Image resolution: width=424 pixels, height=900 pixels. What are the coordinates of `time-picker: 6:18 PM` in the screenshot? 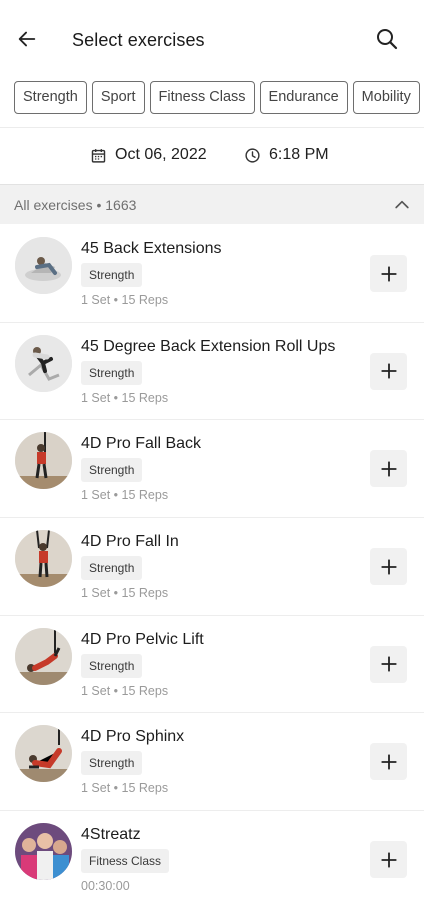 It's located at (286, 155).